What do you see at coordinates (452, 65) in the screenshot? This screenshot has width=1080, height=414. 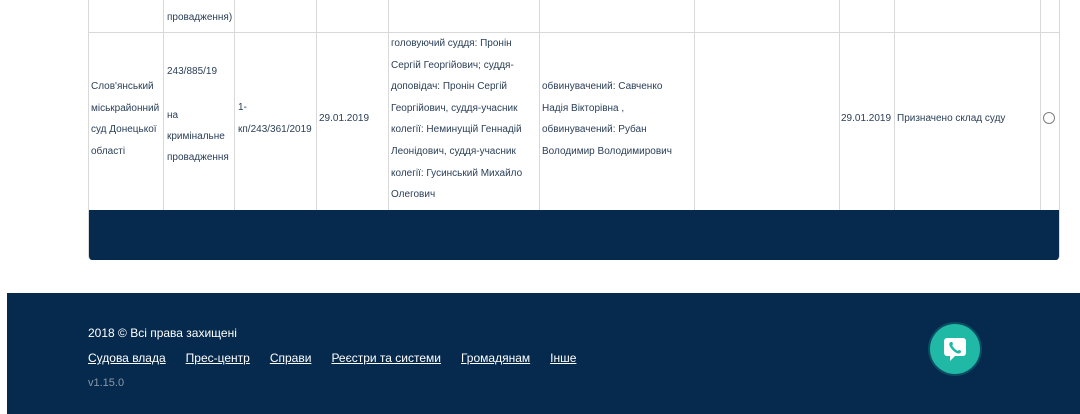 I see `judges-line: Сергій Георгійович; суддя-` at bounding box center [452, 65].